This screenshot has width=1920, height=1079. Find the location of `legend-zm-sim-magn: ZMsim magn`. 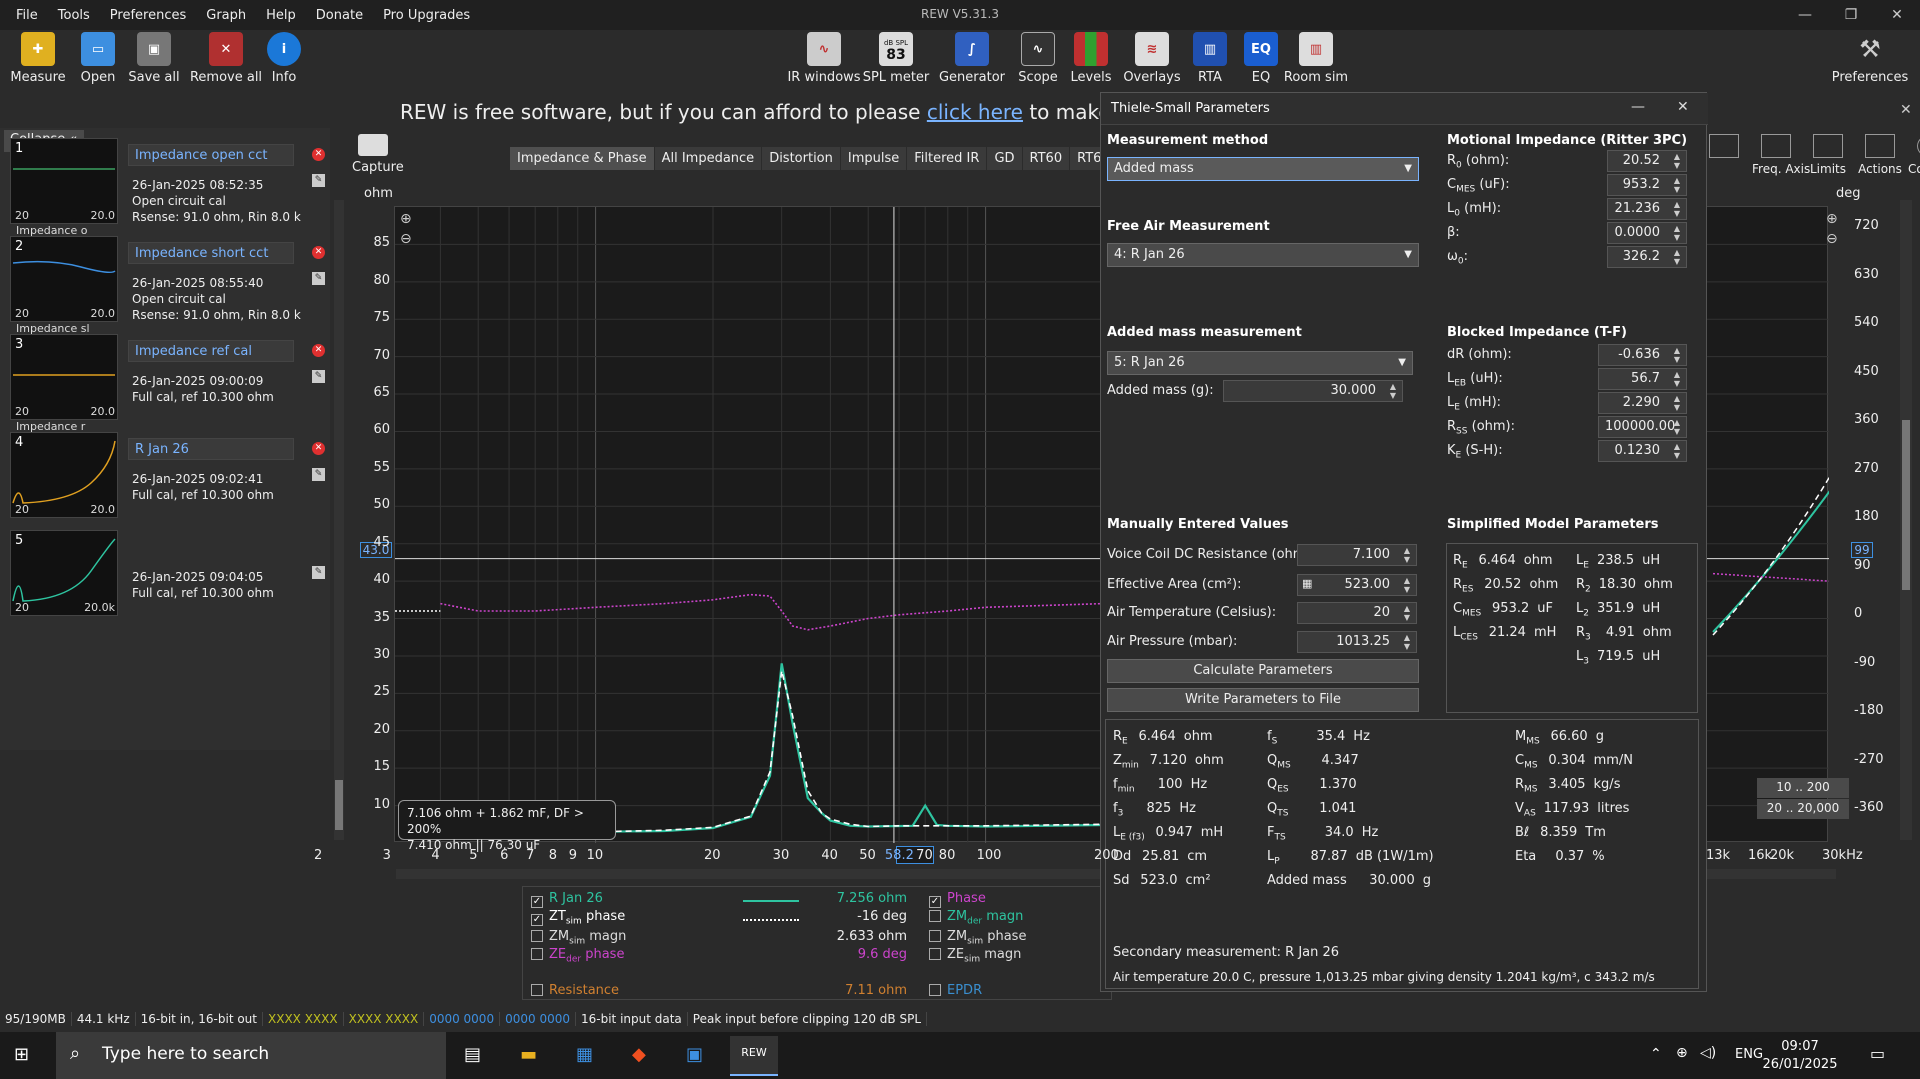

legend-zm-sim-magn: ZMsim magn is located at coordinates (578, 938).